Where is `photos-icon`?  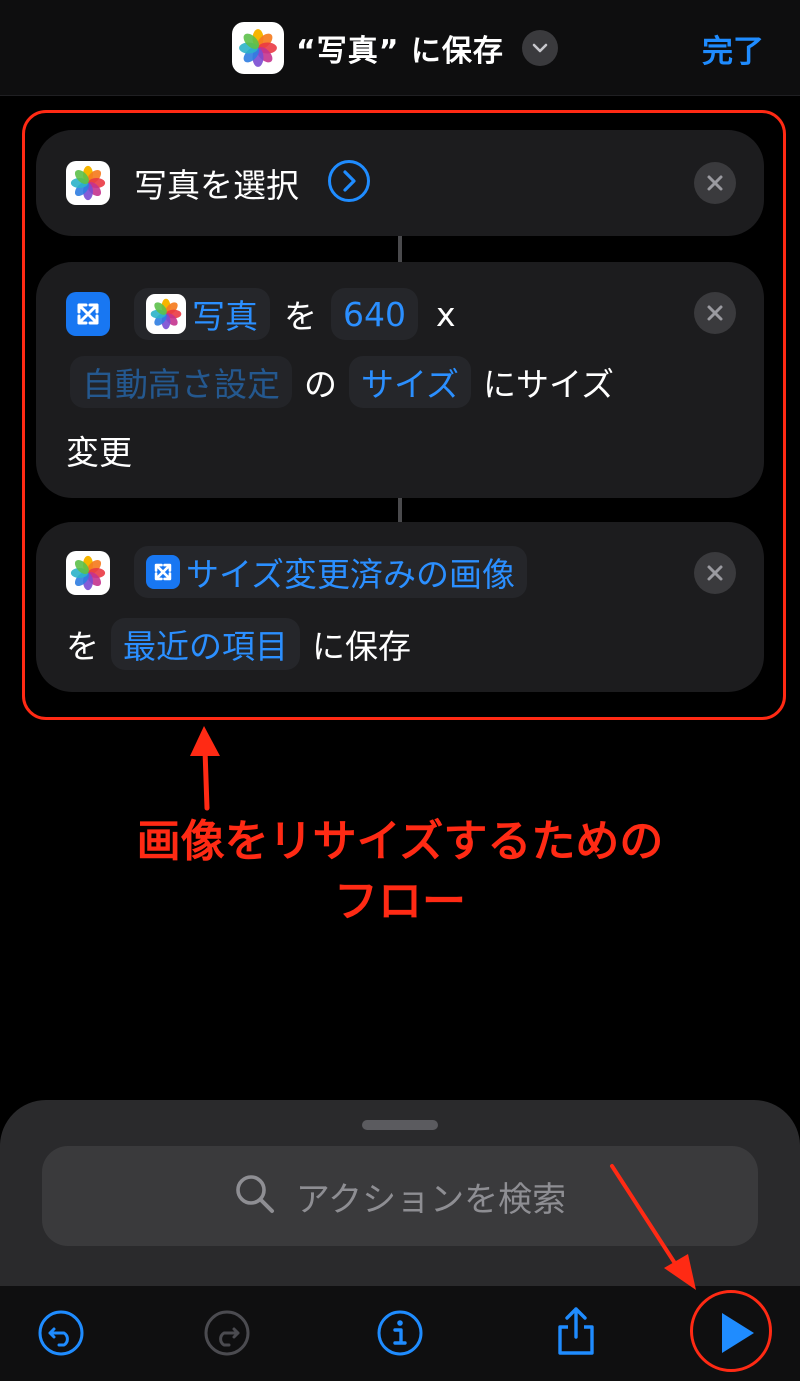 photos-icon is located at coordinates (258, 48).